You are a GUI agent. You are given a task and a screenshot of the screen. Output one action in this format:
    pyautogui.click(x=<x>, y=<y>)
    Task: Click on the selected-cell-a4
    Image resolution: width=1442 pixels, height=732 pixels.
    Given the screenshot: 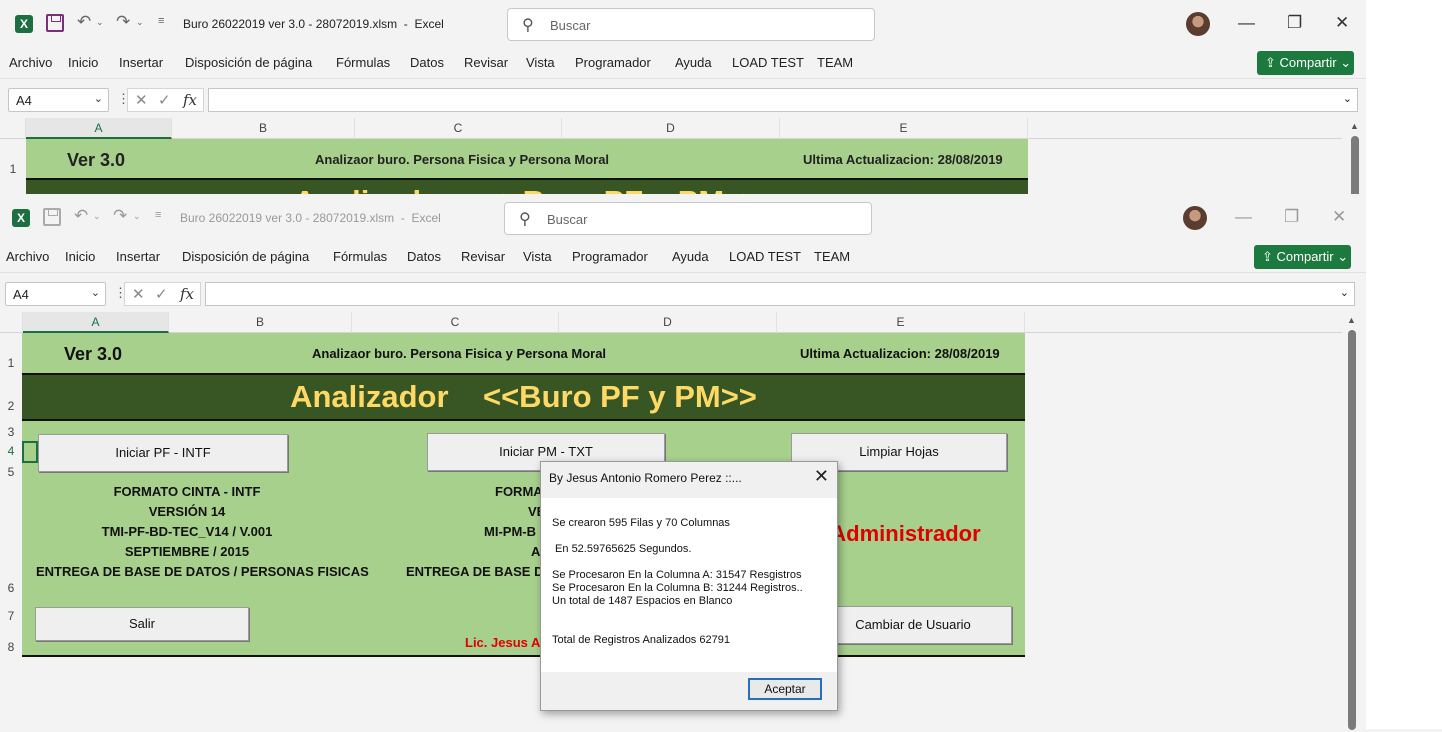 What is the action you would take?
    pyautogui.click(x=30, y=452)
    